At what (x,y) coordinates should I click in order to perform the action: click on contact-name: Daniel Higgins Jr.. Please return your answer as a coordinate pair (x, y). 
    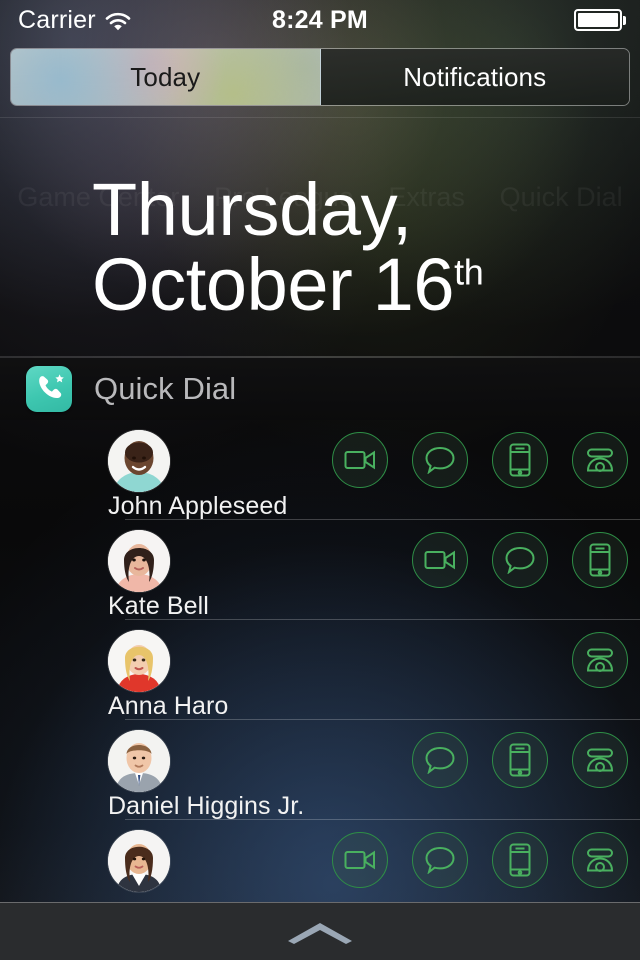
    Looking at the image, I should click on (206, 806).